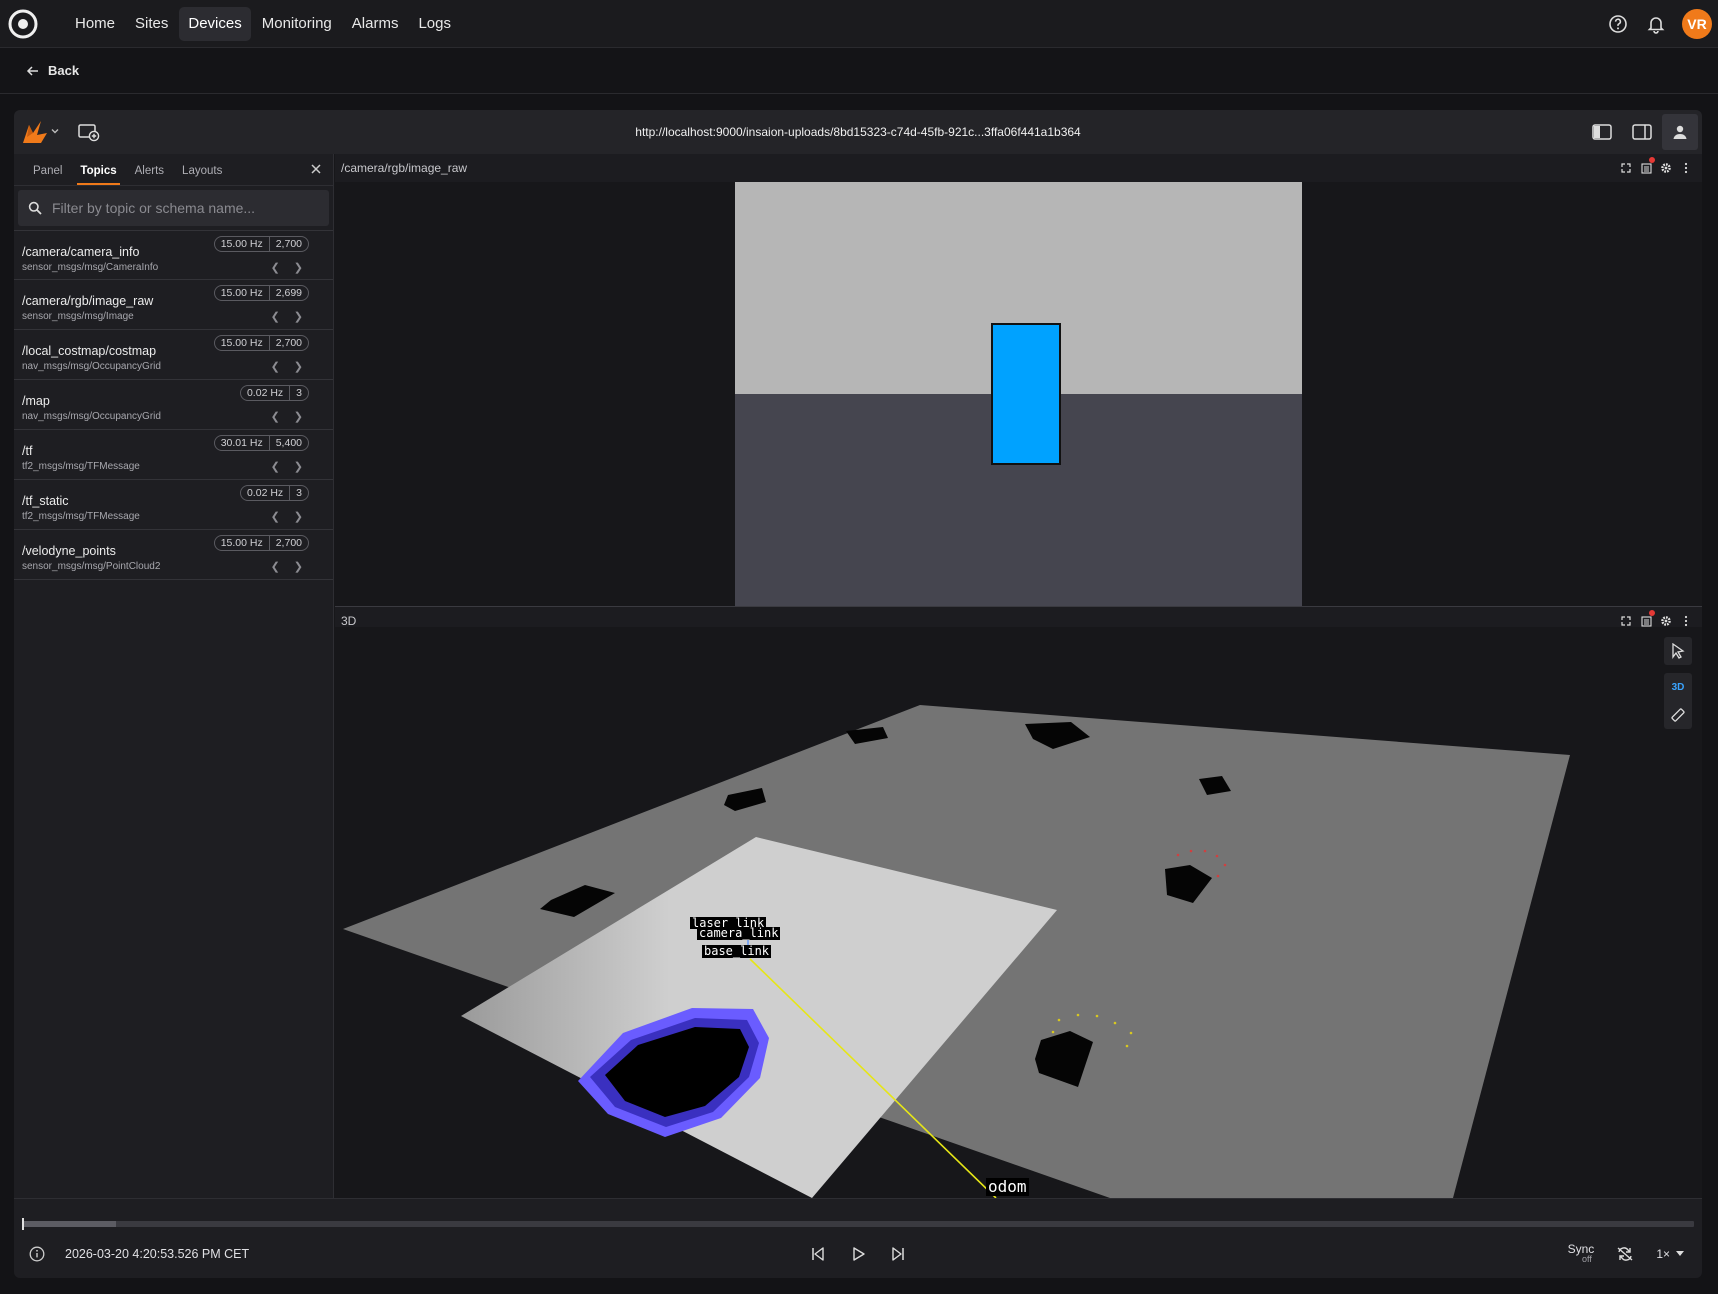  I want to click on topic-name: /velodyne_points, so click(69, 551).